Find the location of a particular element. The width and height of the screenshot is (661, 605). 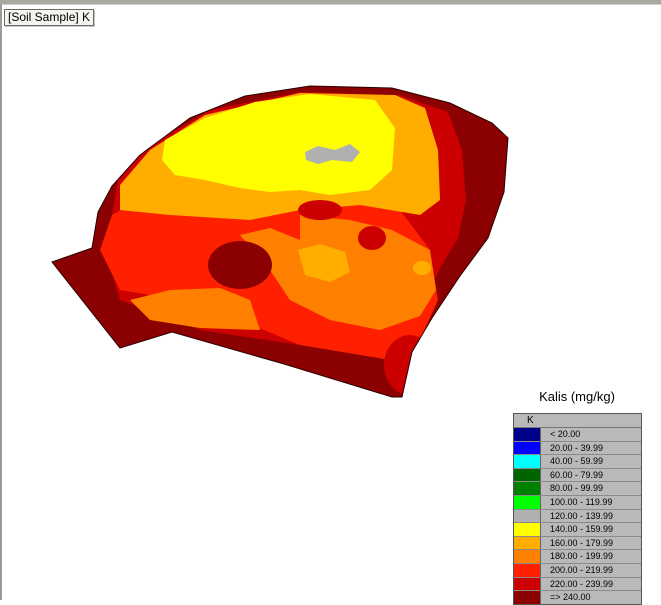

hotspot-north is located at coordinates (320, 210).